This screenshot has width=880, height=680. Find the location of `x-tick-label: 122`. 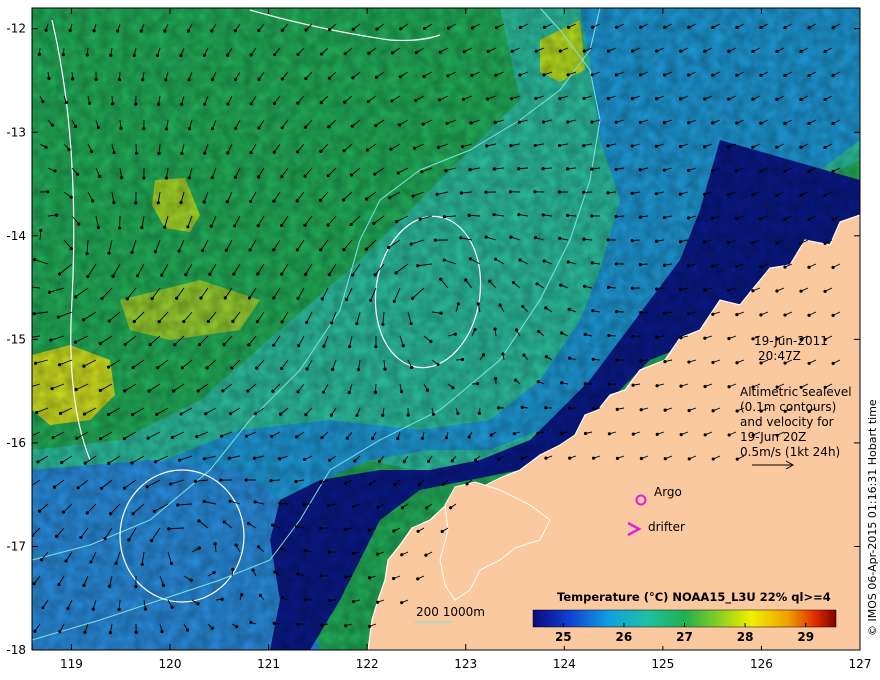

x-tick-label: 122 is located at coordinates (367, 664).